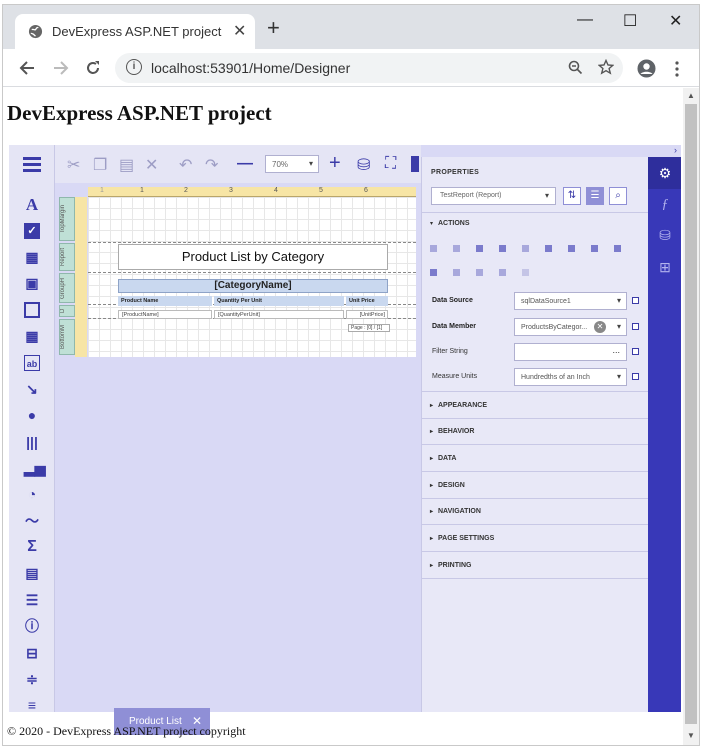 This screenshot has height=748, width=705. Describe the element at coordinates (292, 164) in the screenshot. I see `zoom-select: 70% ▾` at that location.